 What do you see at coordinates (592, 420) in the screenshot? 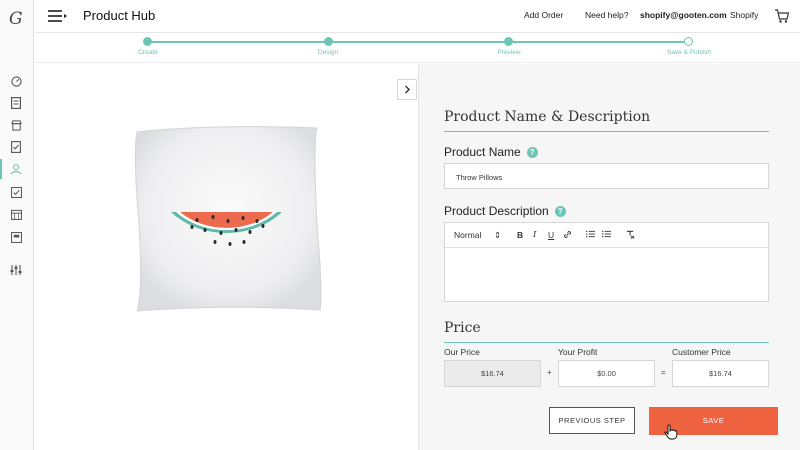
I see `previous-step-button: PREVIOUS STEP` at bounding box center [592, 420].